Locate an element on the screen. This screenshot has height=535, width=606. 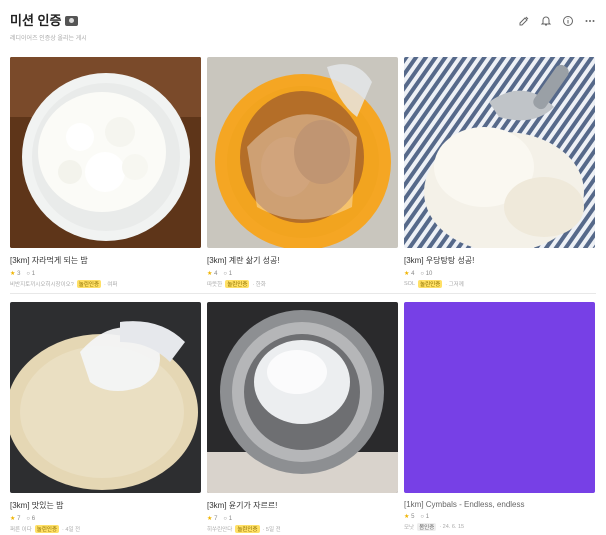
pot-image is located at coordinates (302, 397).